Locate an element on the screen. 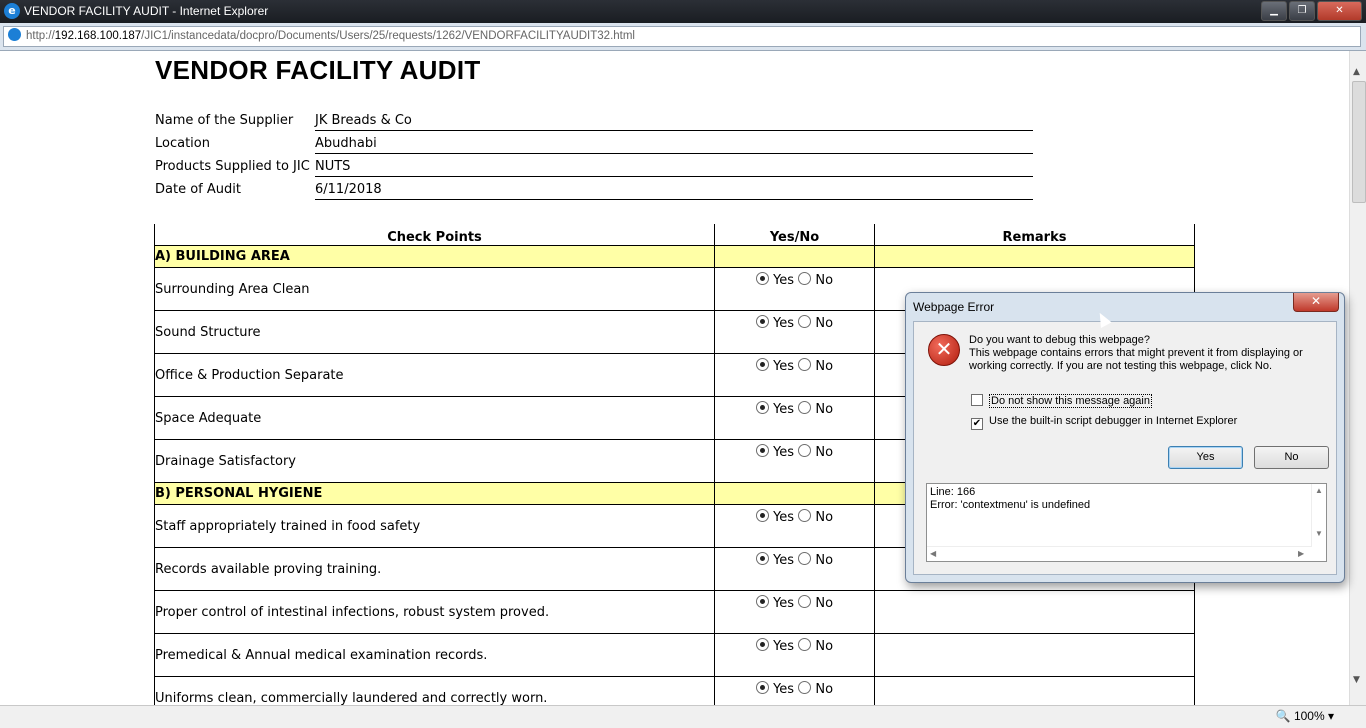  page-scrollbar: ▲ ▼ is located at coordinates (1357, 378).